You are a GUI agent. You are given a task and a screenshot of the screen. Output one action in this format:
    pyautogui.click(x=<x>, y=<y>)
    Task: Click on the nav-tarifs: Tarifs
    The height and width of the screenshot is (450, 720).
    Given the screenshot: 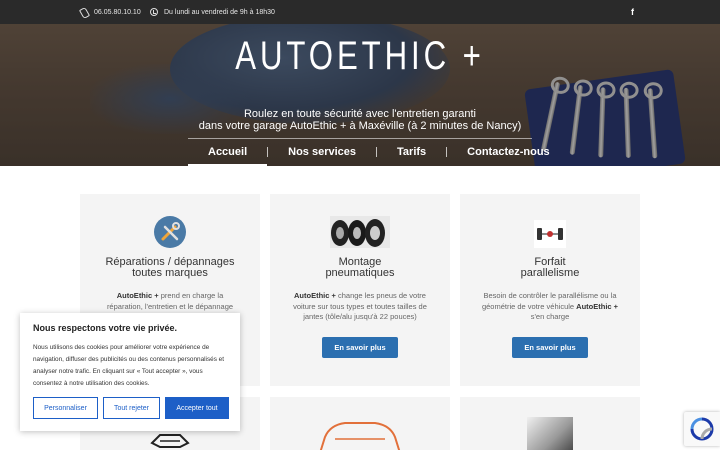 What is the action you would take?
    pyautogui.click(x=411, y=152)
    